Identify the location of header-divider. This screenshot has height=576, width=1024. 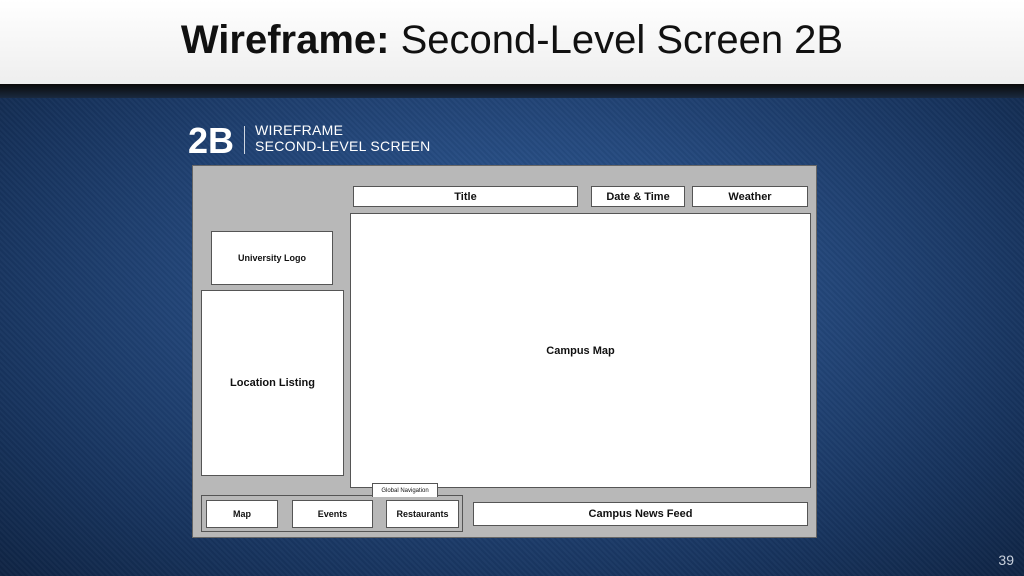
(512, 91).